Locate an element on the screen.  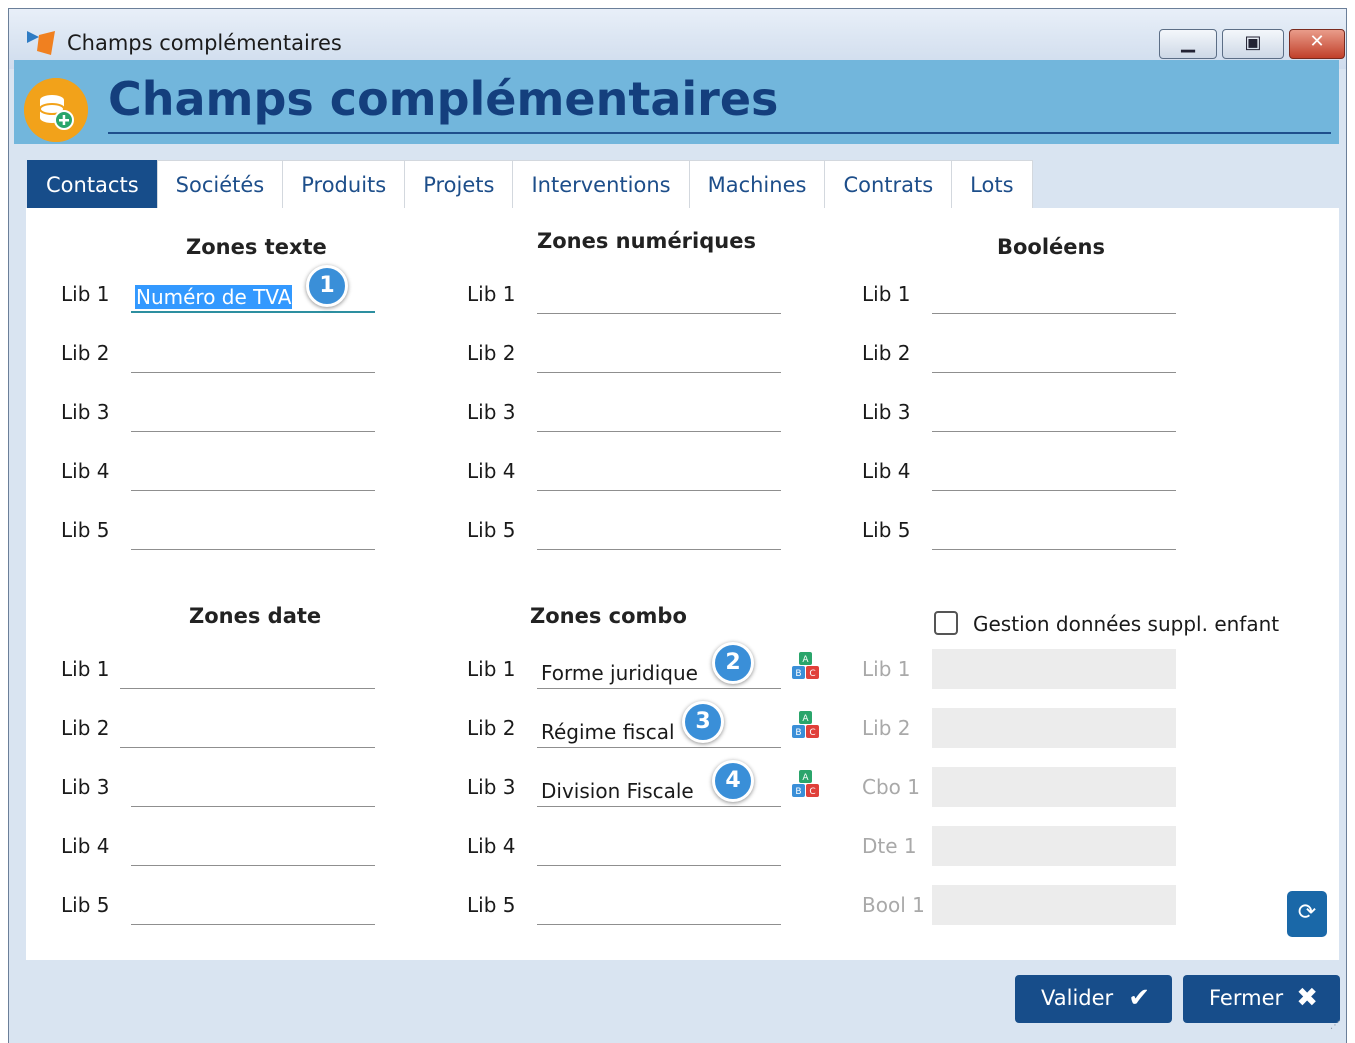
section-title-numeriques: Zones numériques is located at coordinates (646, 241).